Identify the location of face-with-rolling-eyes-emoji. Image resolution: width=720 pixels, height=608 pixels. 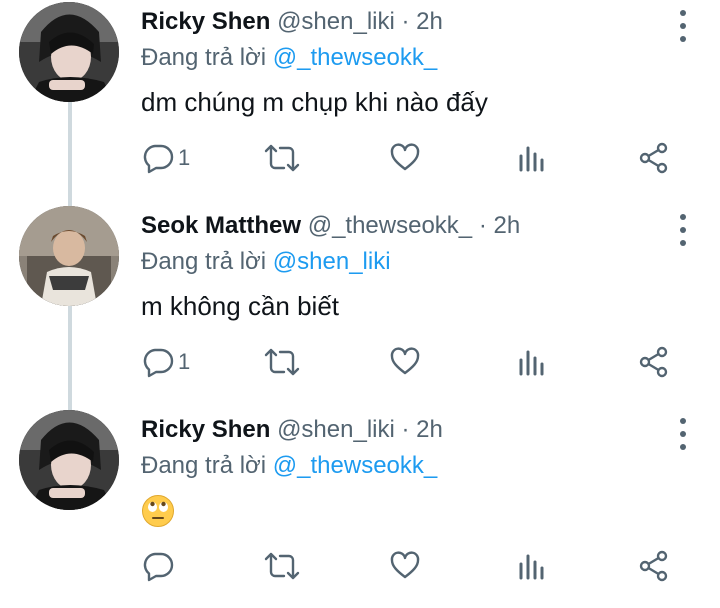
(158, 511).